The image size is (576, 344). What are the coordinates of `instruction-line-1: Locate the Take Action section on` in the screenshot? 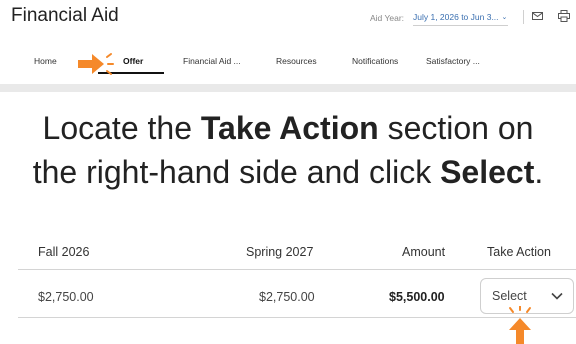 It's located at (288, 128).